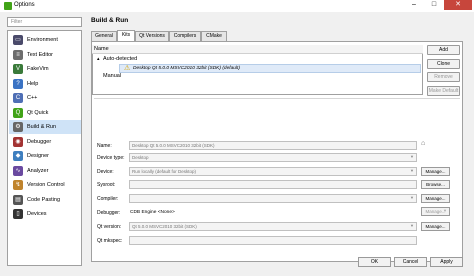 This screenshot has height=276, width=474. Describe the element at coordinates (106, 185) in the screenshot. I see `sysroot-label: Sysroot:` at that location.